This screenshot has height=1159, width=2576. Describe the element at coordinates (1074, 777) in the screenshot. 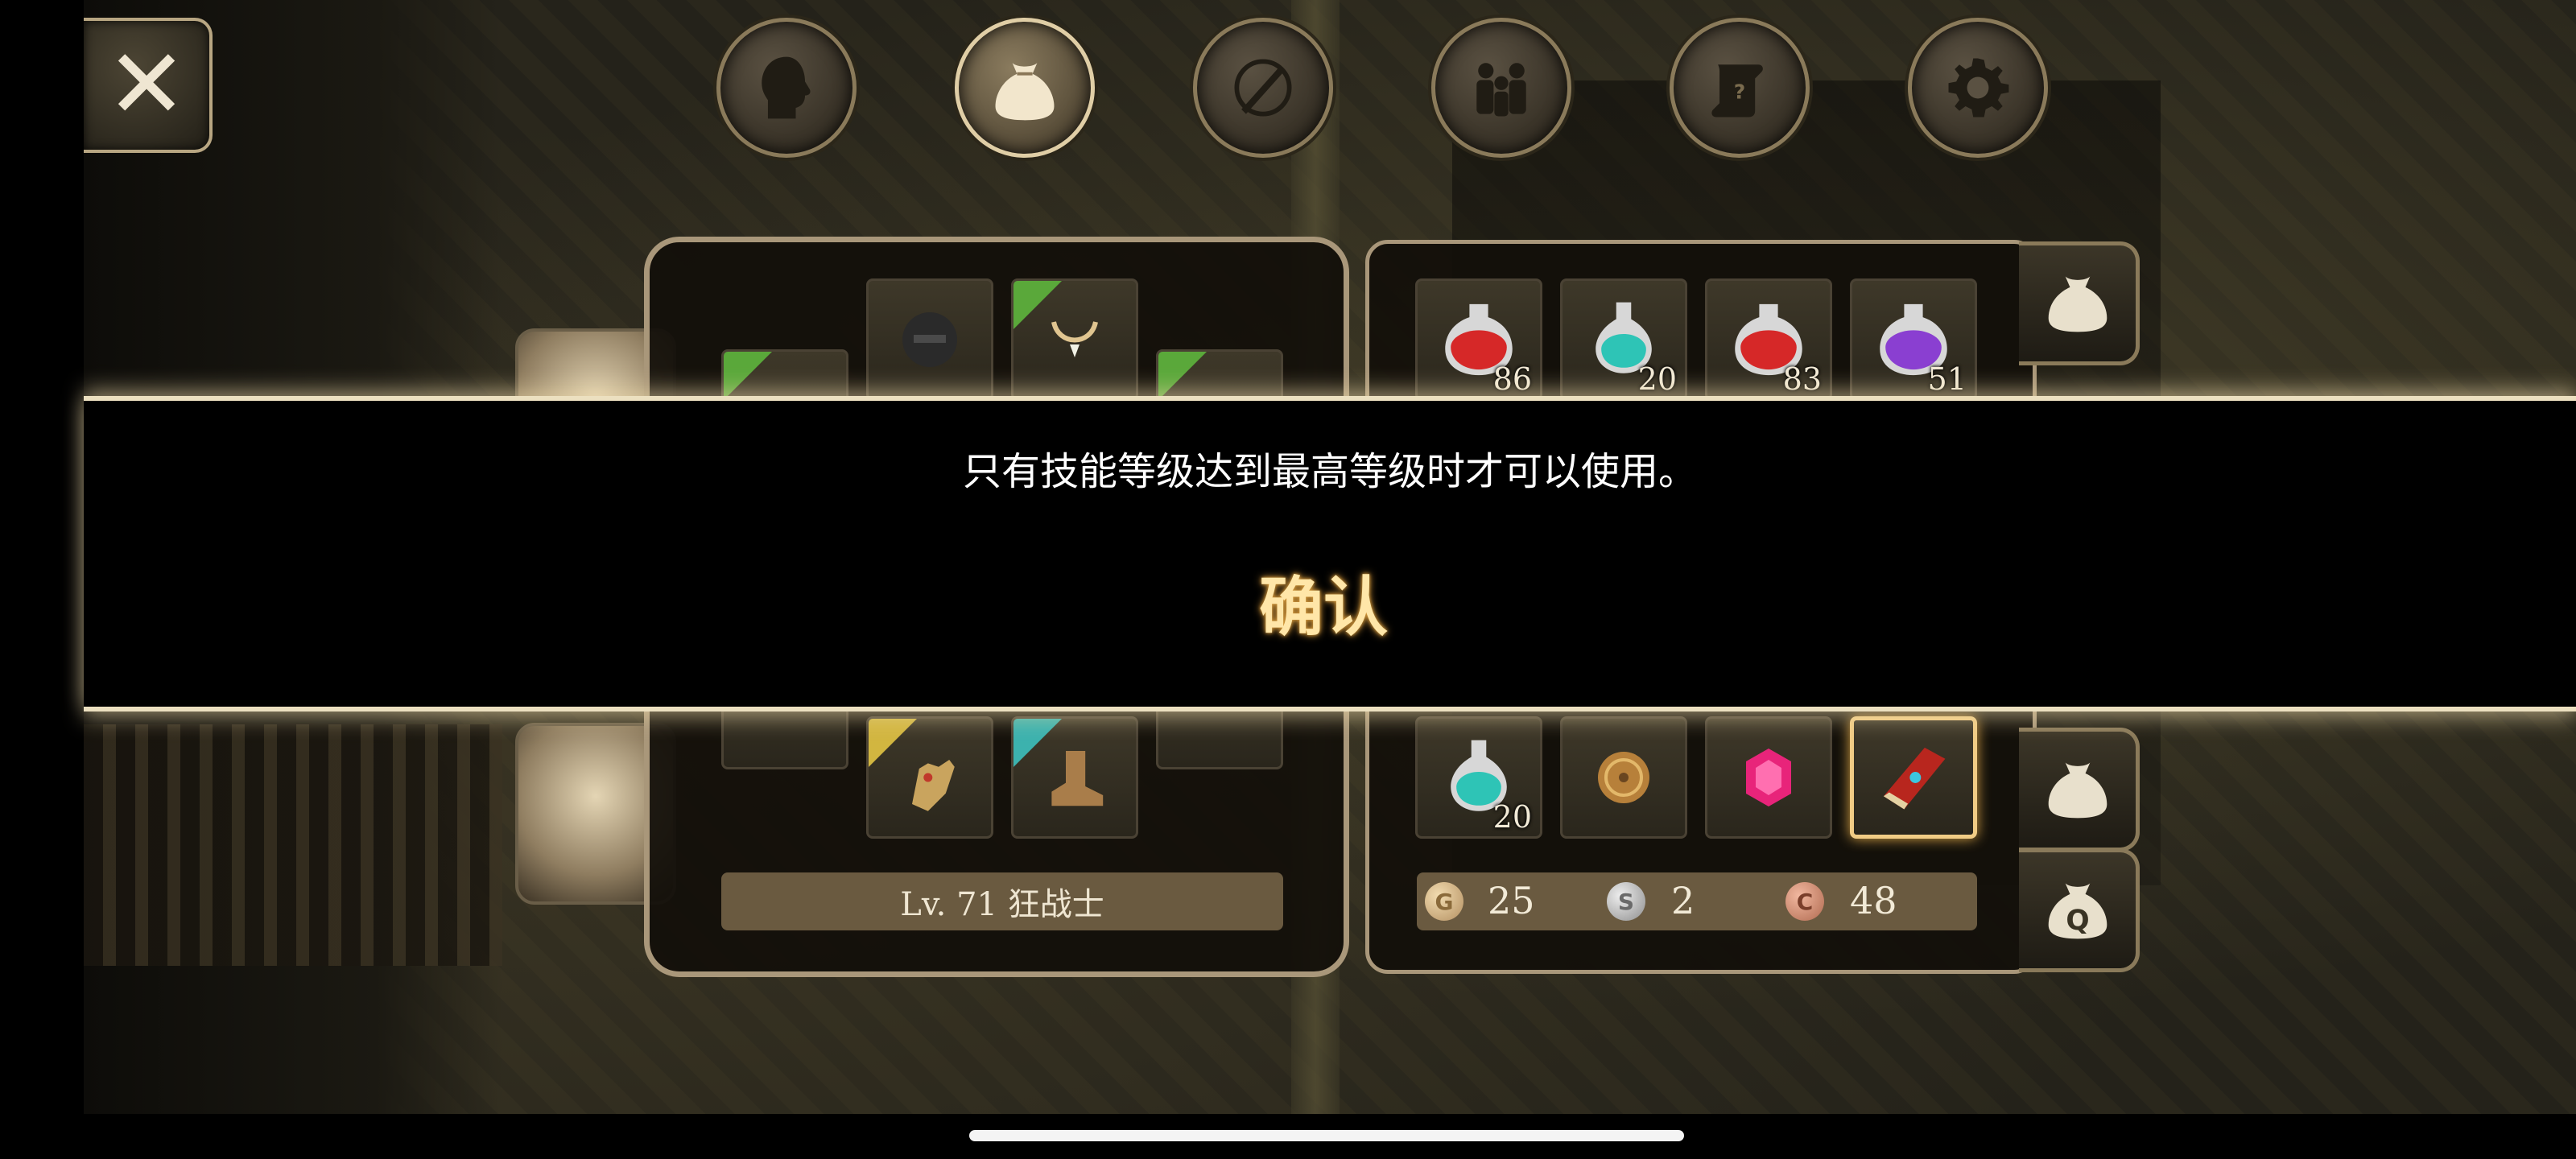

I see `equip-slot-boots` at that location.